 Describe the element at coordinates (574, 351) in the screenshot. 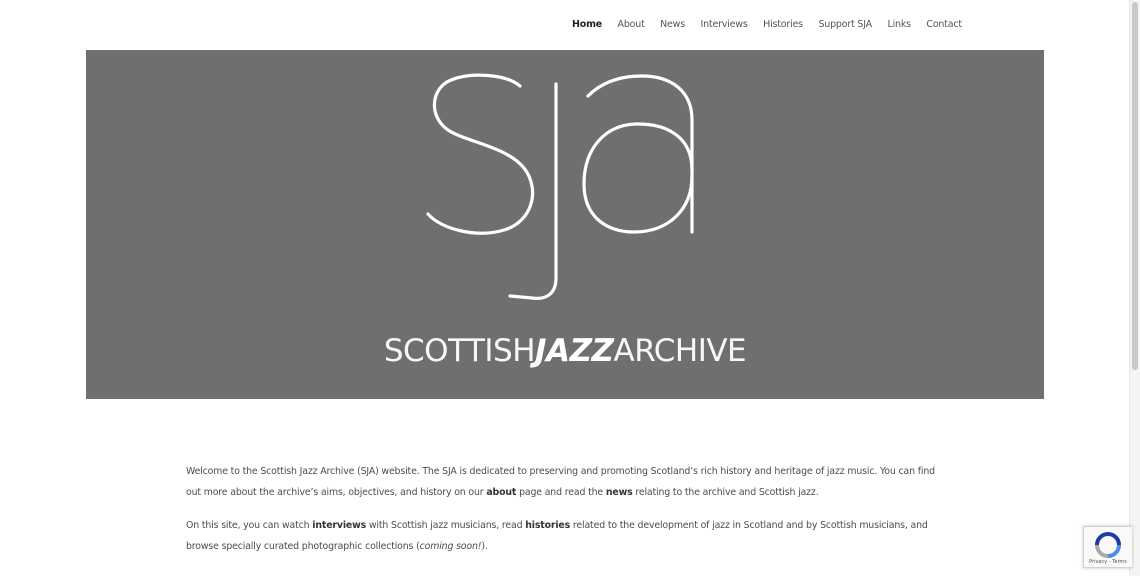

I see `wordmark-jazz: JAZZ` at that location.